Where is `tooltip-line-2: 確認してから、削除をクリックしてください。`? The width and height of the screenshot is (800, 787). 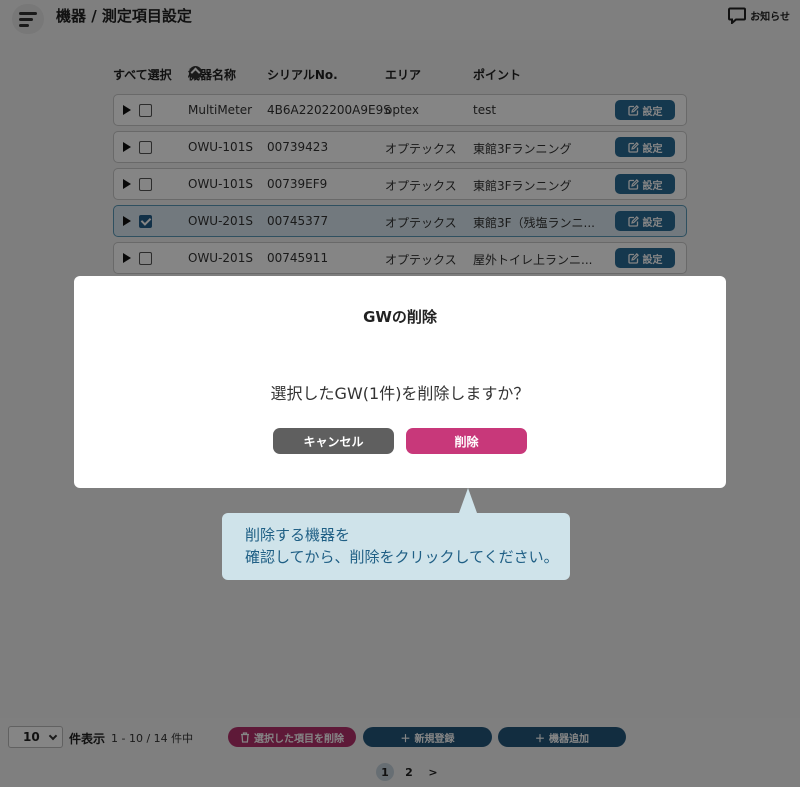
tooltip-line-2: 確認してから、削除をクリックしてください。 is located at coordinates (402, 557).